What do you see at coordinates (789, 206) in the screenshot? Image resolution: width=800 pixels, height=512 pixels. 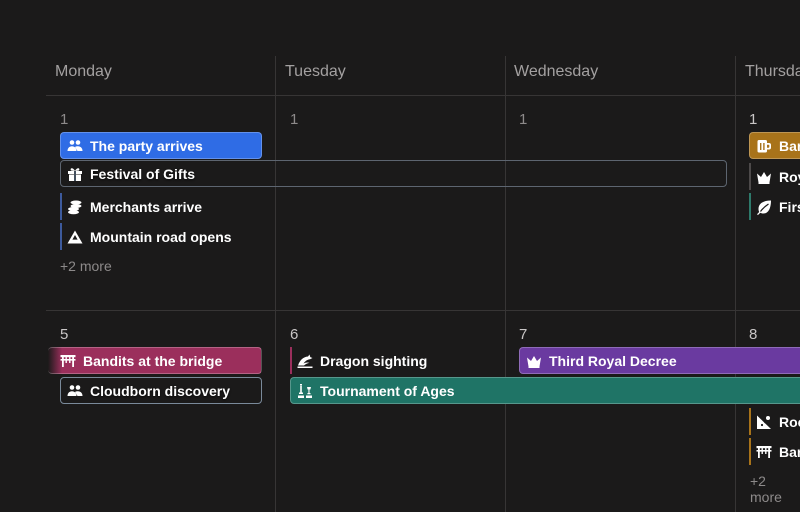 I see `event-label: Firs` at bounding box center [789, 206].